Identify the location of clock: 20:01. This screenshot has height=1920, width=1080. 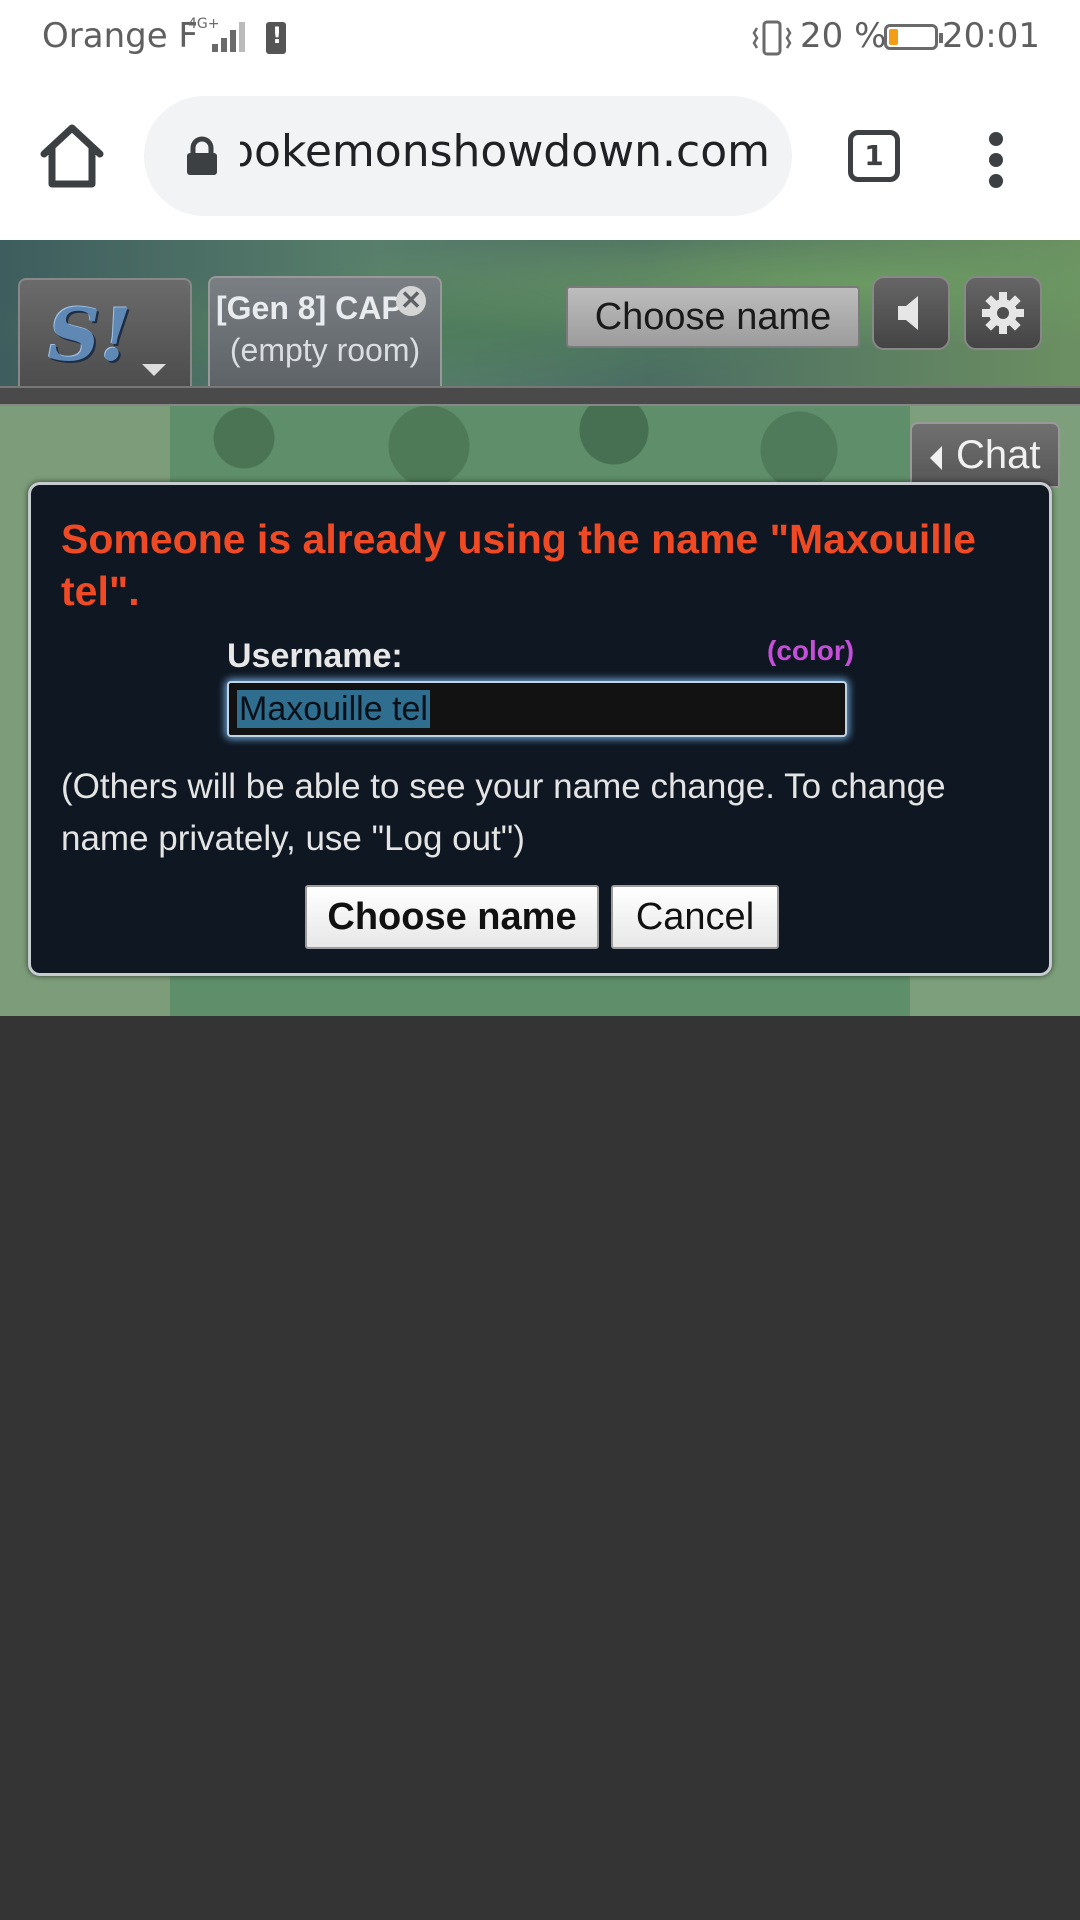
(991, 36).